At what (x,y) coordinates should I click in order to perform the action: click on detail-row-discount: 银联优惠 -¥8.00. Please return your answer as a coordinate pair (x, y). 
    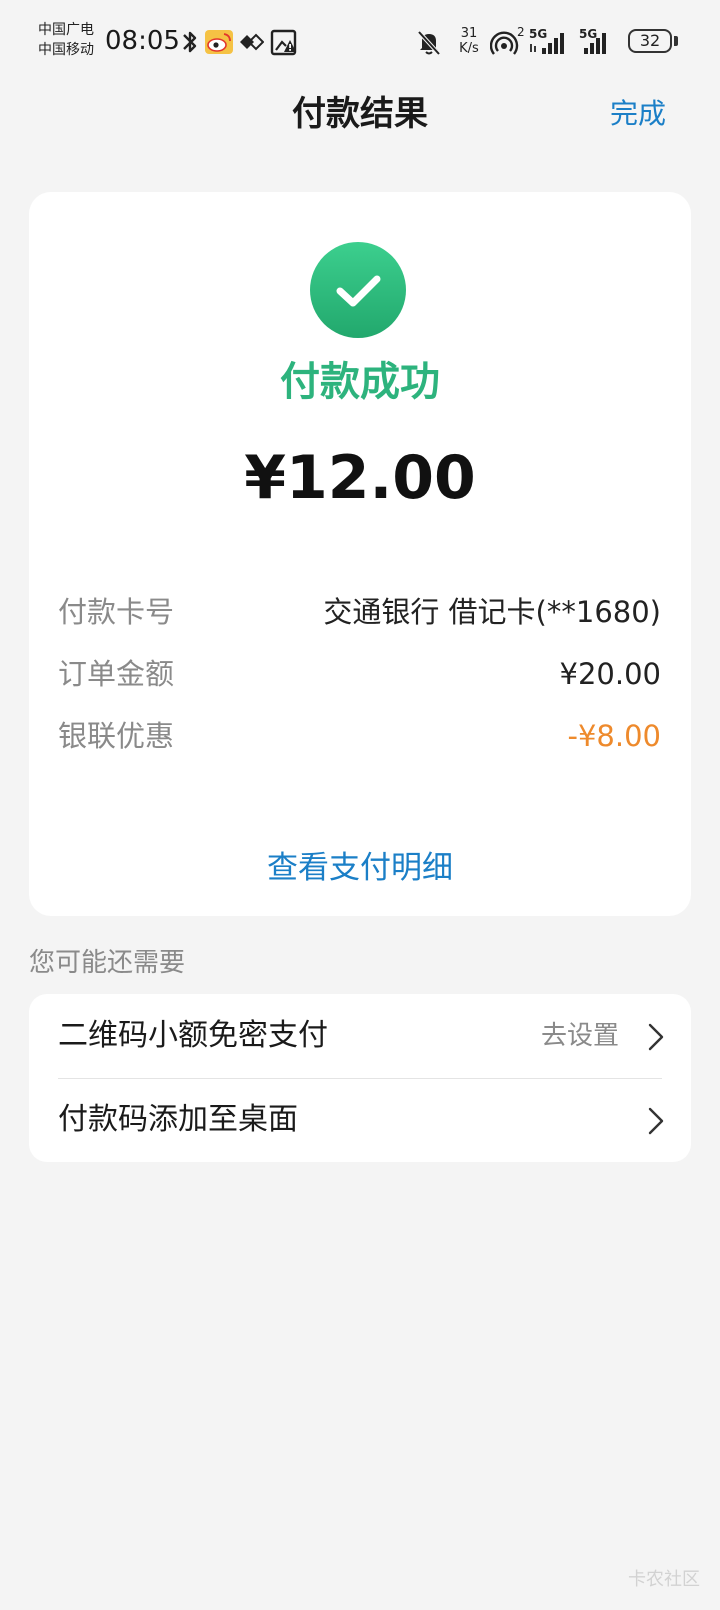
    Looking at the image, I should click on (359, 736).